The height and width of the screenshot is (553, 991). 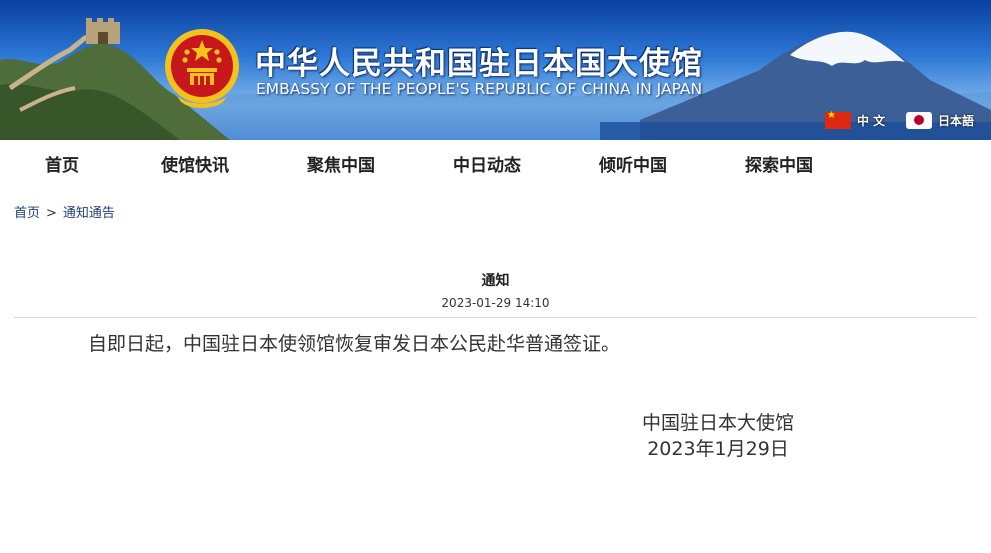 What do you see at coordinates (871, 120) in the screenshot?
I see `language-chinese-label: 中 文` at bounding box center [871, 120].